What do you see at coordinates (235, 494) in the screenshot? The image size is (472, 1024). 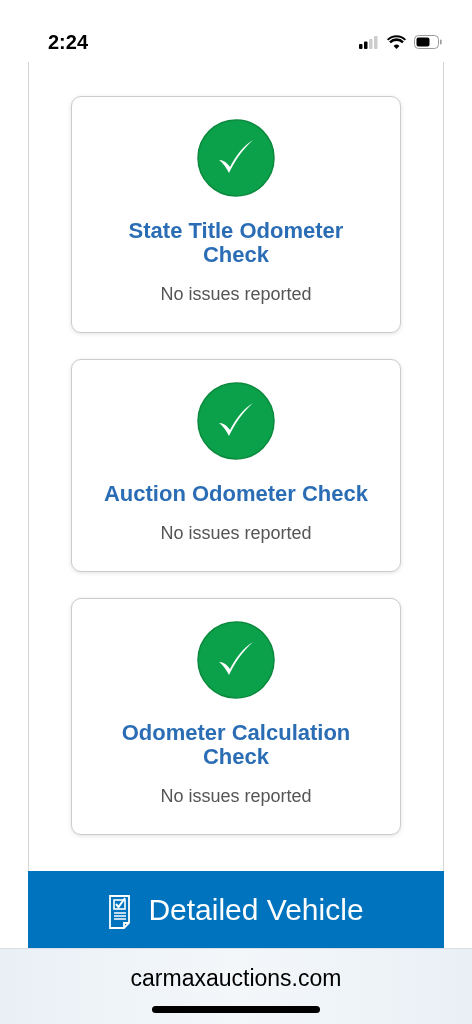 I see `check-title: Auction Odometer Check` at bounding box center [235, 494].